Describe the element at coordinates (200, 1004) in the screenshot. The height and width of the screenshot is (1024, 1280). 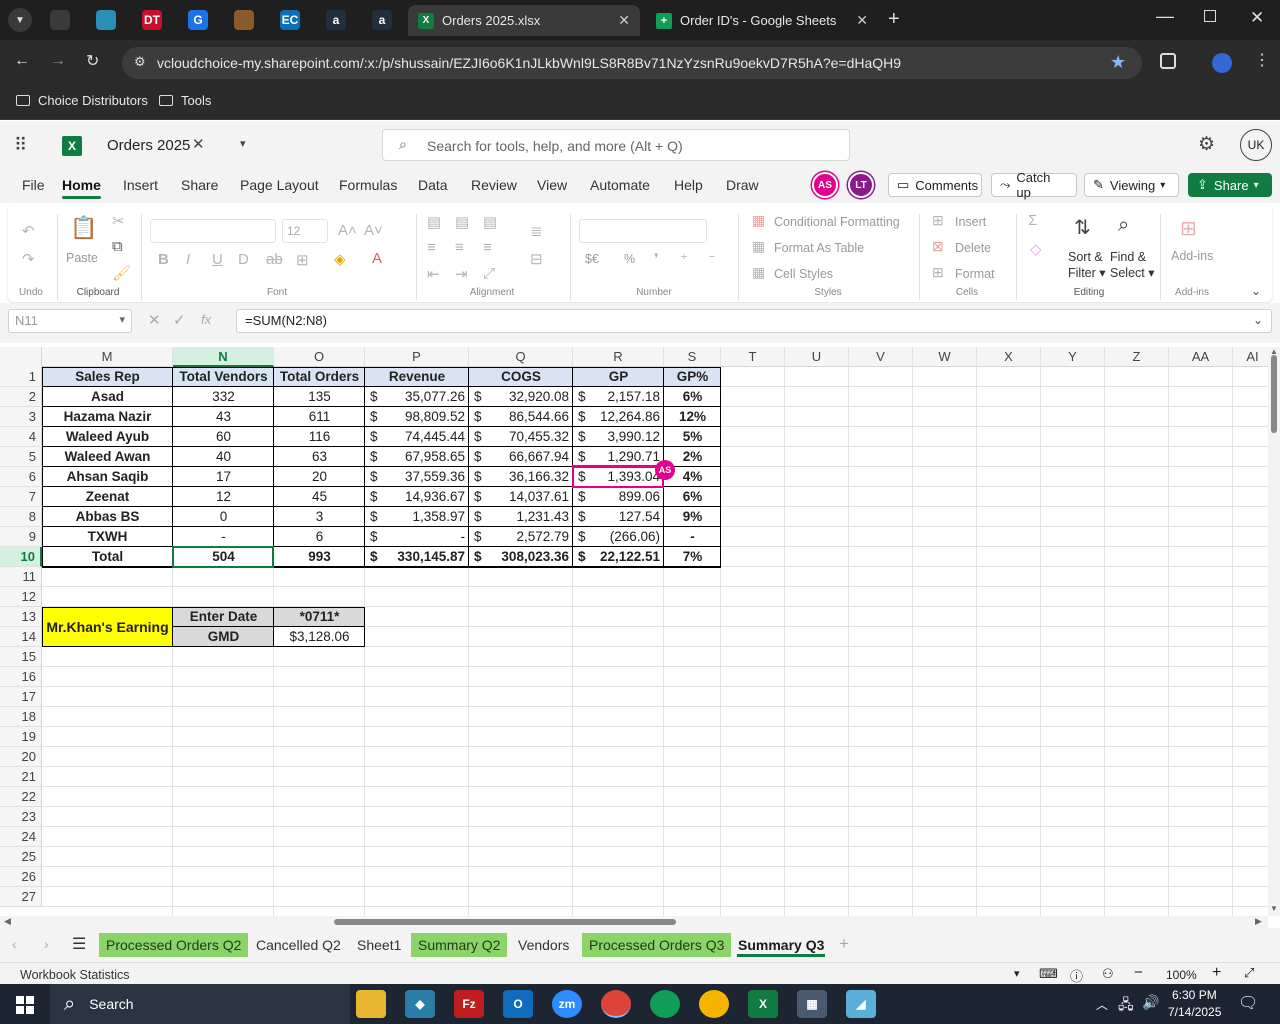
I see `taskbar-search: ⌕ Search` at that location.